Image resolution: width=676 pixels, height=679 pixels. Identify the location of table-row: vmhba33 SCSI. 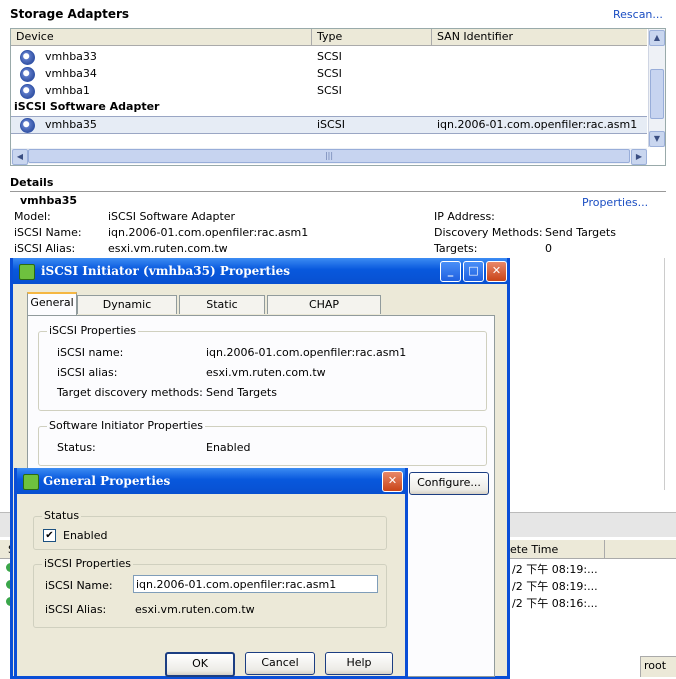
(329, 57).